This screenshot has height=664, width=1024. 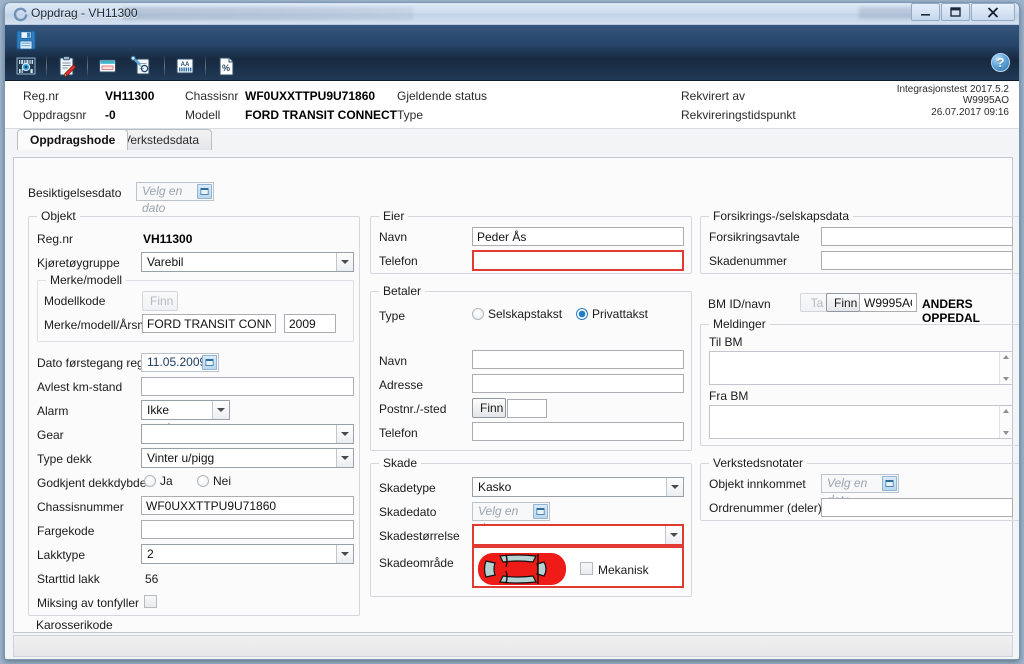 I want to click on merke-modell-input, so click(x=209, y=323).